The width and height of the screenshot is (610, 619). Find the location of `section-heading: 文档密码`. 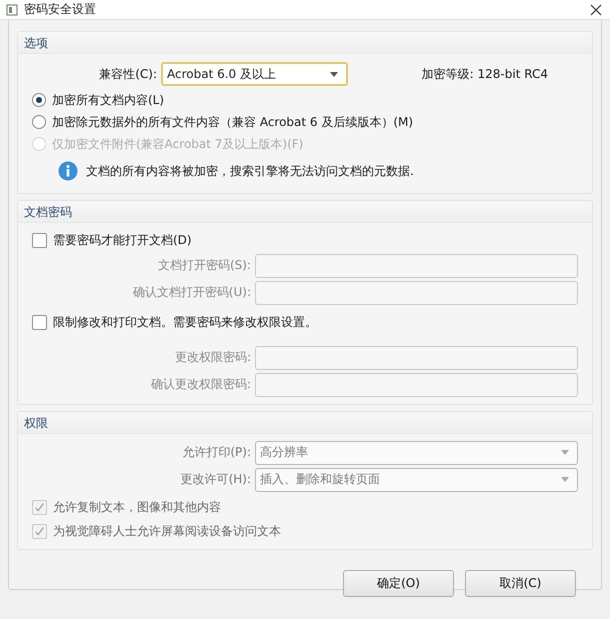

section-heading: 文档密码 is located at coordinates (305, 212).